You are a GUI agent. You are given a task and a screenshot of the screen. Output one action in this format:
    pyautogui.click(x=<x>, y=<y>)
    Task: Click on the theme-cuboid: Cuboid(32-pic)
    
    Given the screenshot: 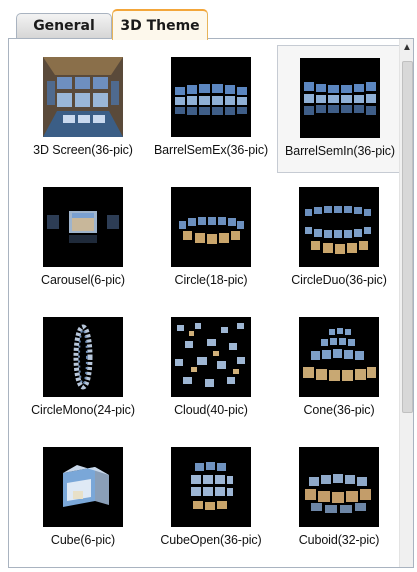 What is the action you would take?
    pyautogui.click(x=339, y=499)
    